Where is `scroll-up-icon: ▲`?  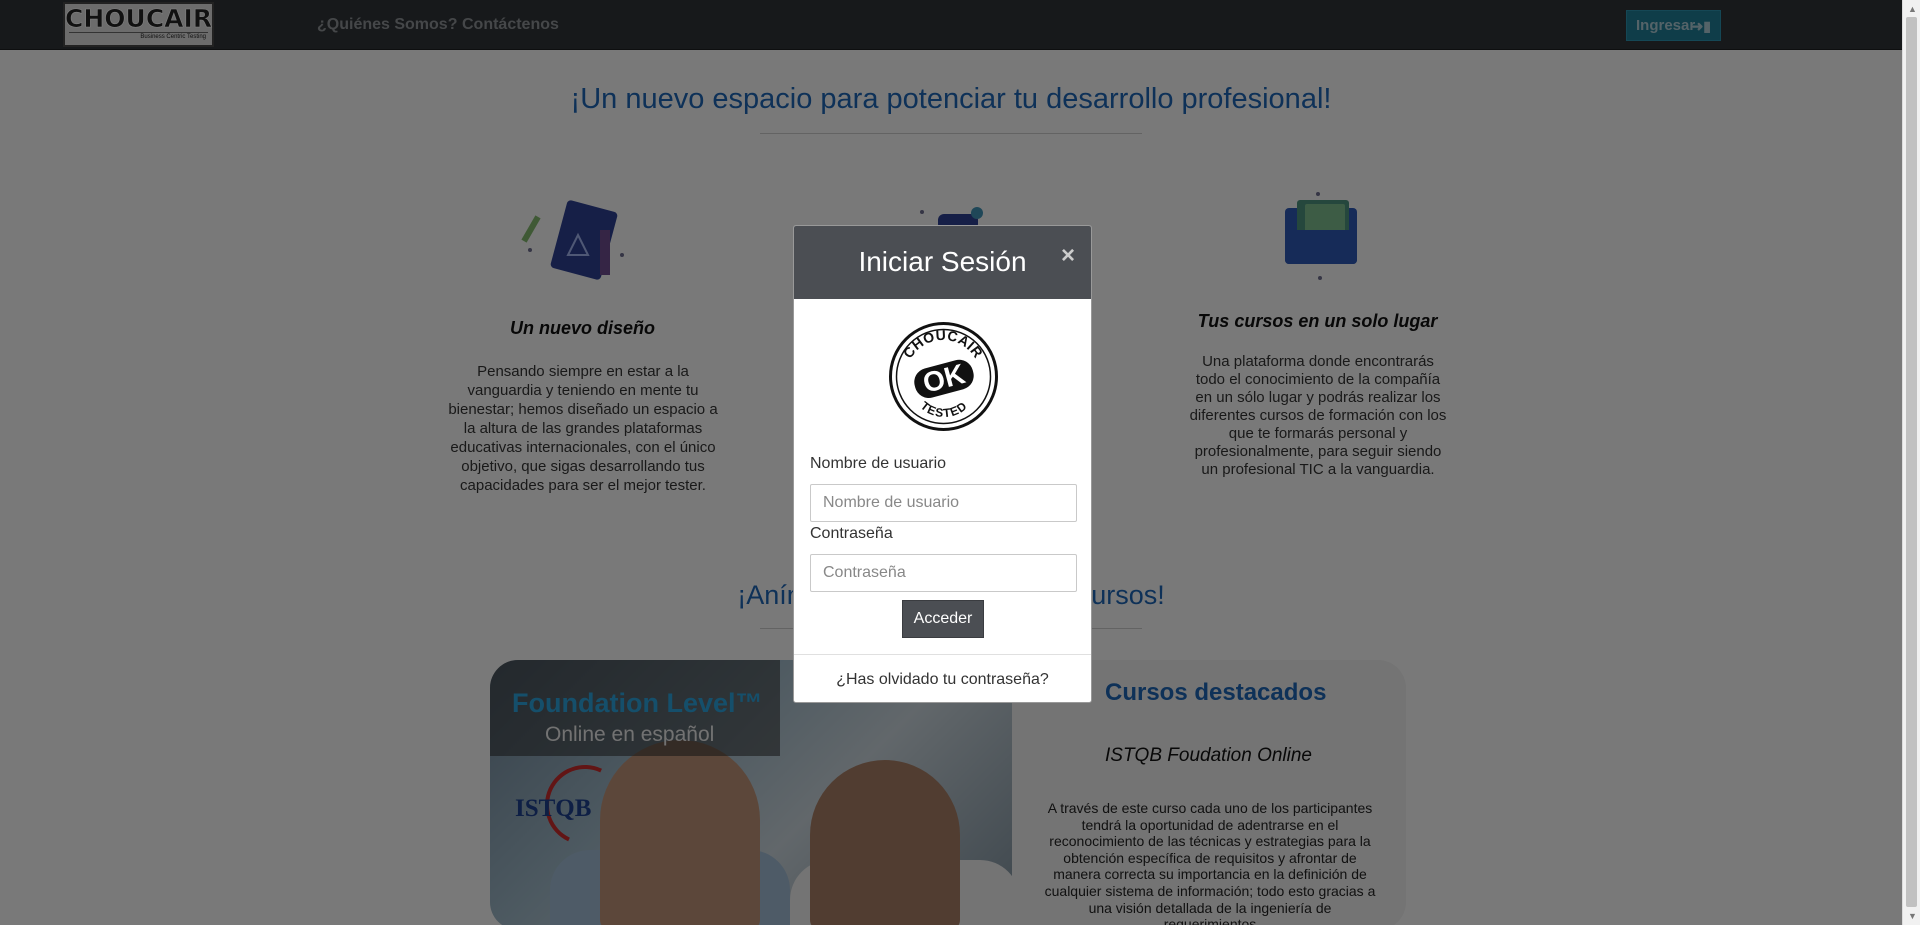 scroll-up-icon: ▲ is located at coordinates (1912, 9).